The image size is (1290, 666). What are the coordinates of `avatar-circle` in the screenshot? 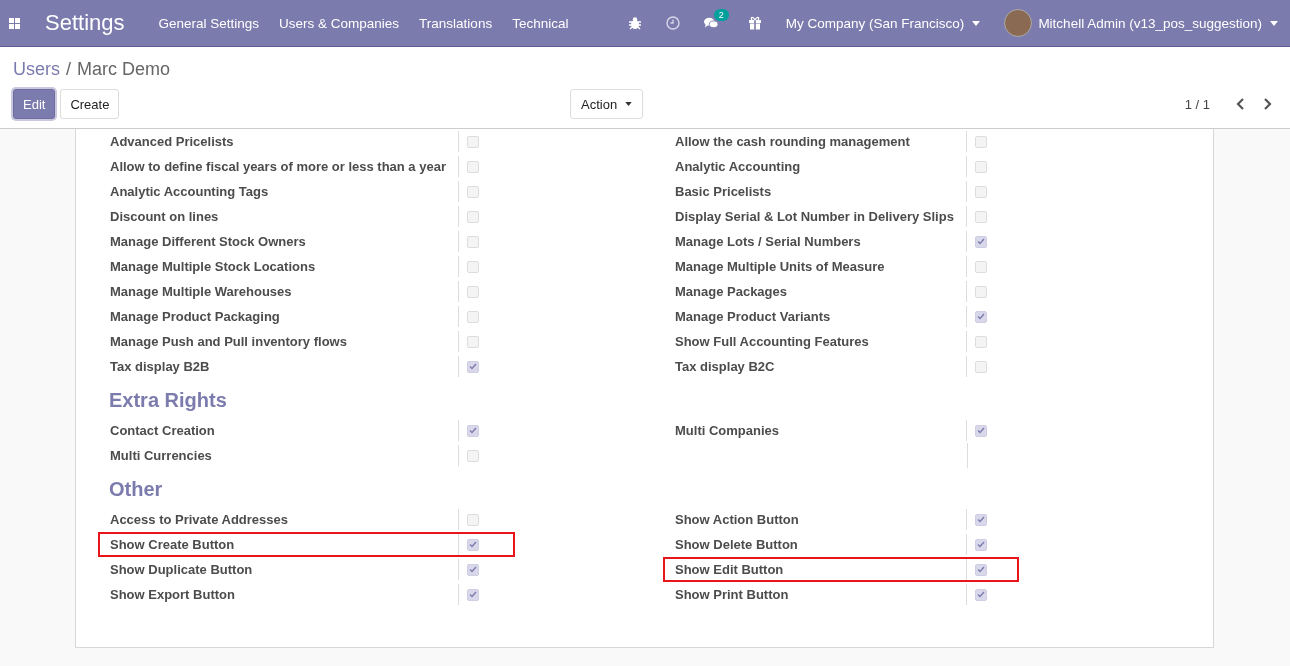 It's located at (1018, 23).